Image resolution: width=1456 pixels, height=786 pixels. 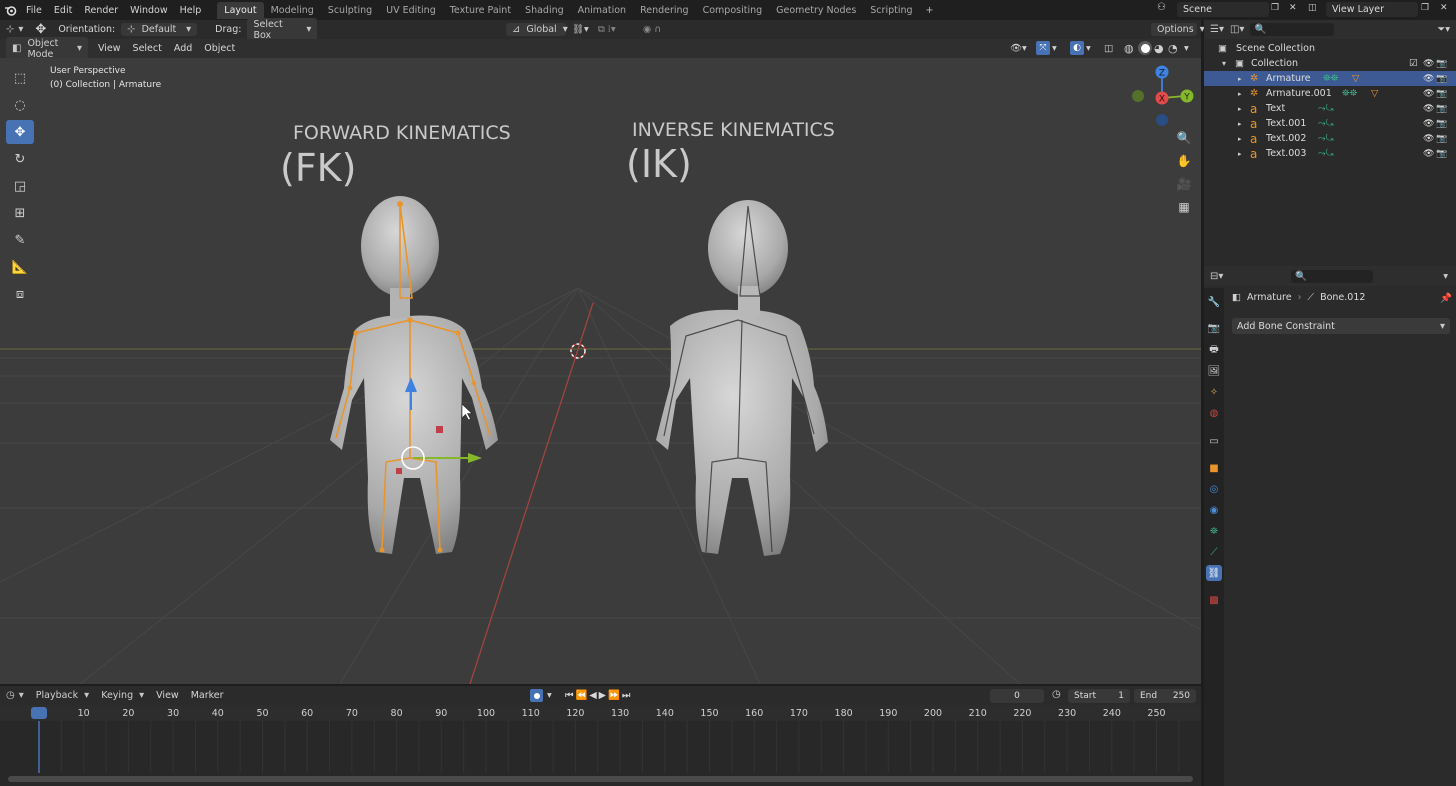 I want to click on playback-menu: Playback ▾, so click(x=62, y=695).